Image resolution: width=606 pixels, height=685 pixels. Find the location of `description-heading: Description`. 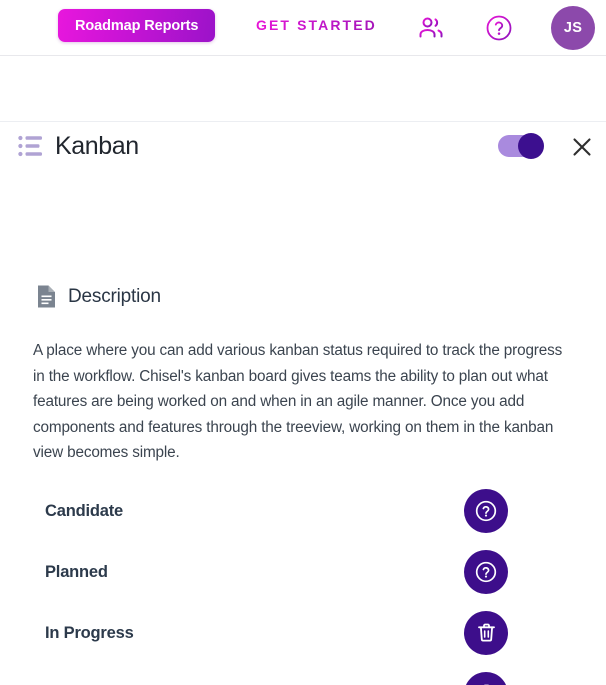

description-heading: Description is located at coordinates (114, 296).